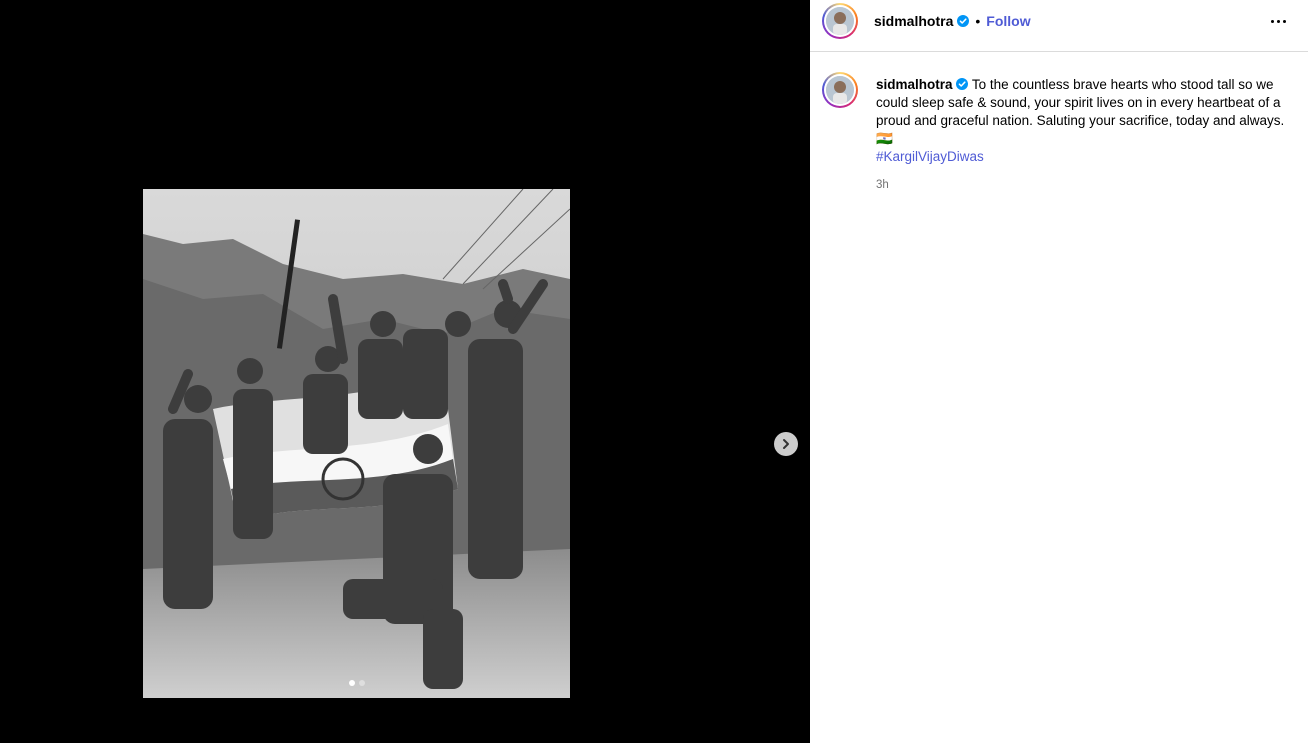 The image size is (1308, 743). Describe the element at coordinates (914, 84) in the screenshot. I see `caption-username: sidmalhotra` at that location.